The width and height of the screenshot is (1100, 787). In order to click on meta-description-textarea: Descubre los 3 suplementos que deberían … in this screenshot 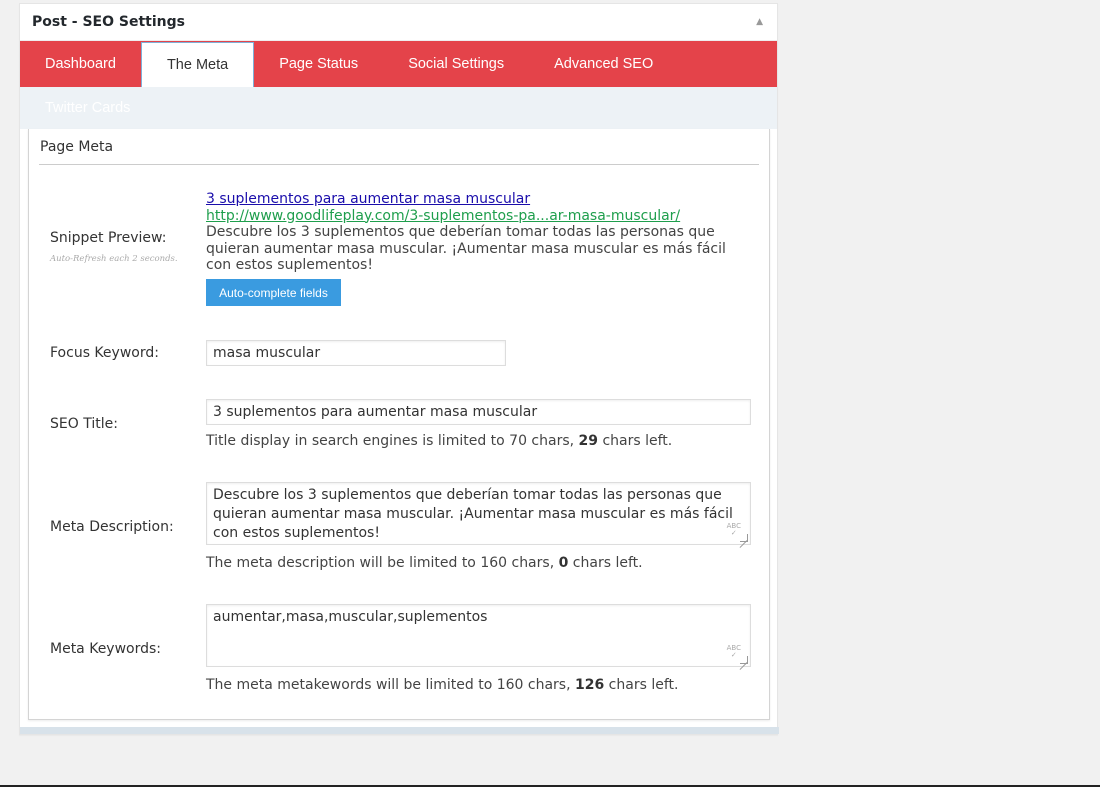, I will do `click(478, 513)`.